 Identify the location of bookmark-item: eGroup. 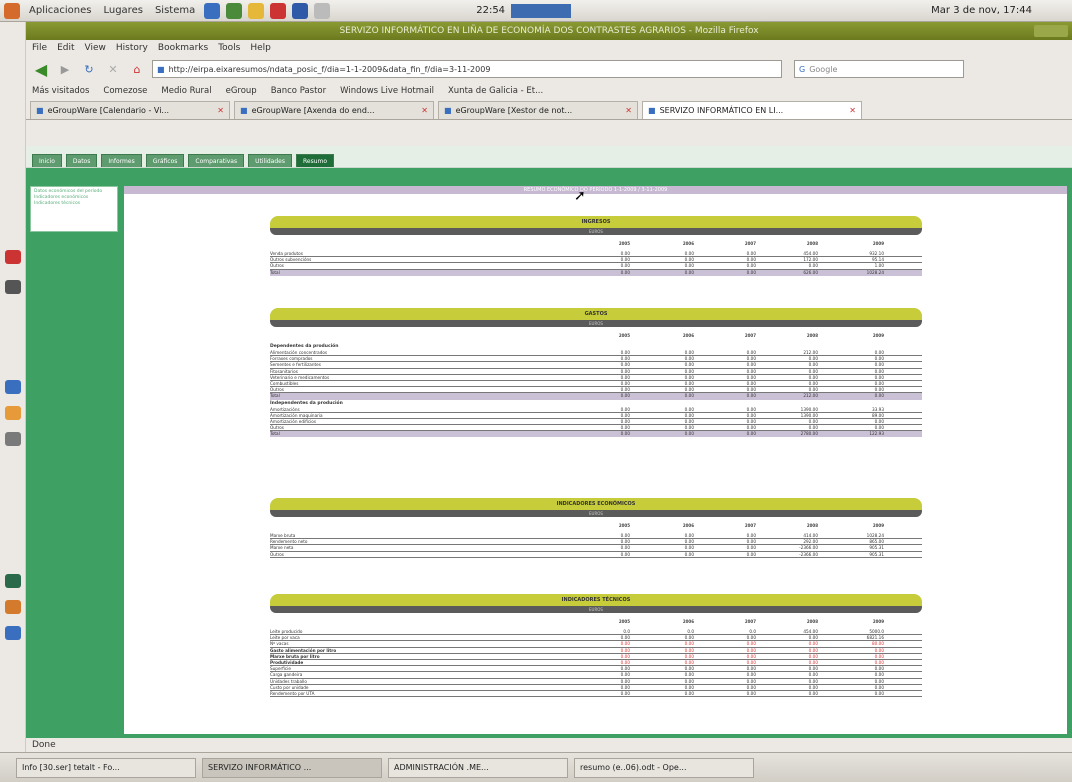
(241, 91).